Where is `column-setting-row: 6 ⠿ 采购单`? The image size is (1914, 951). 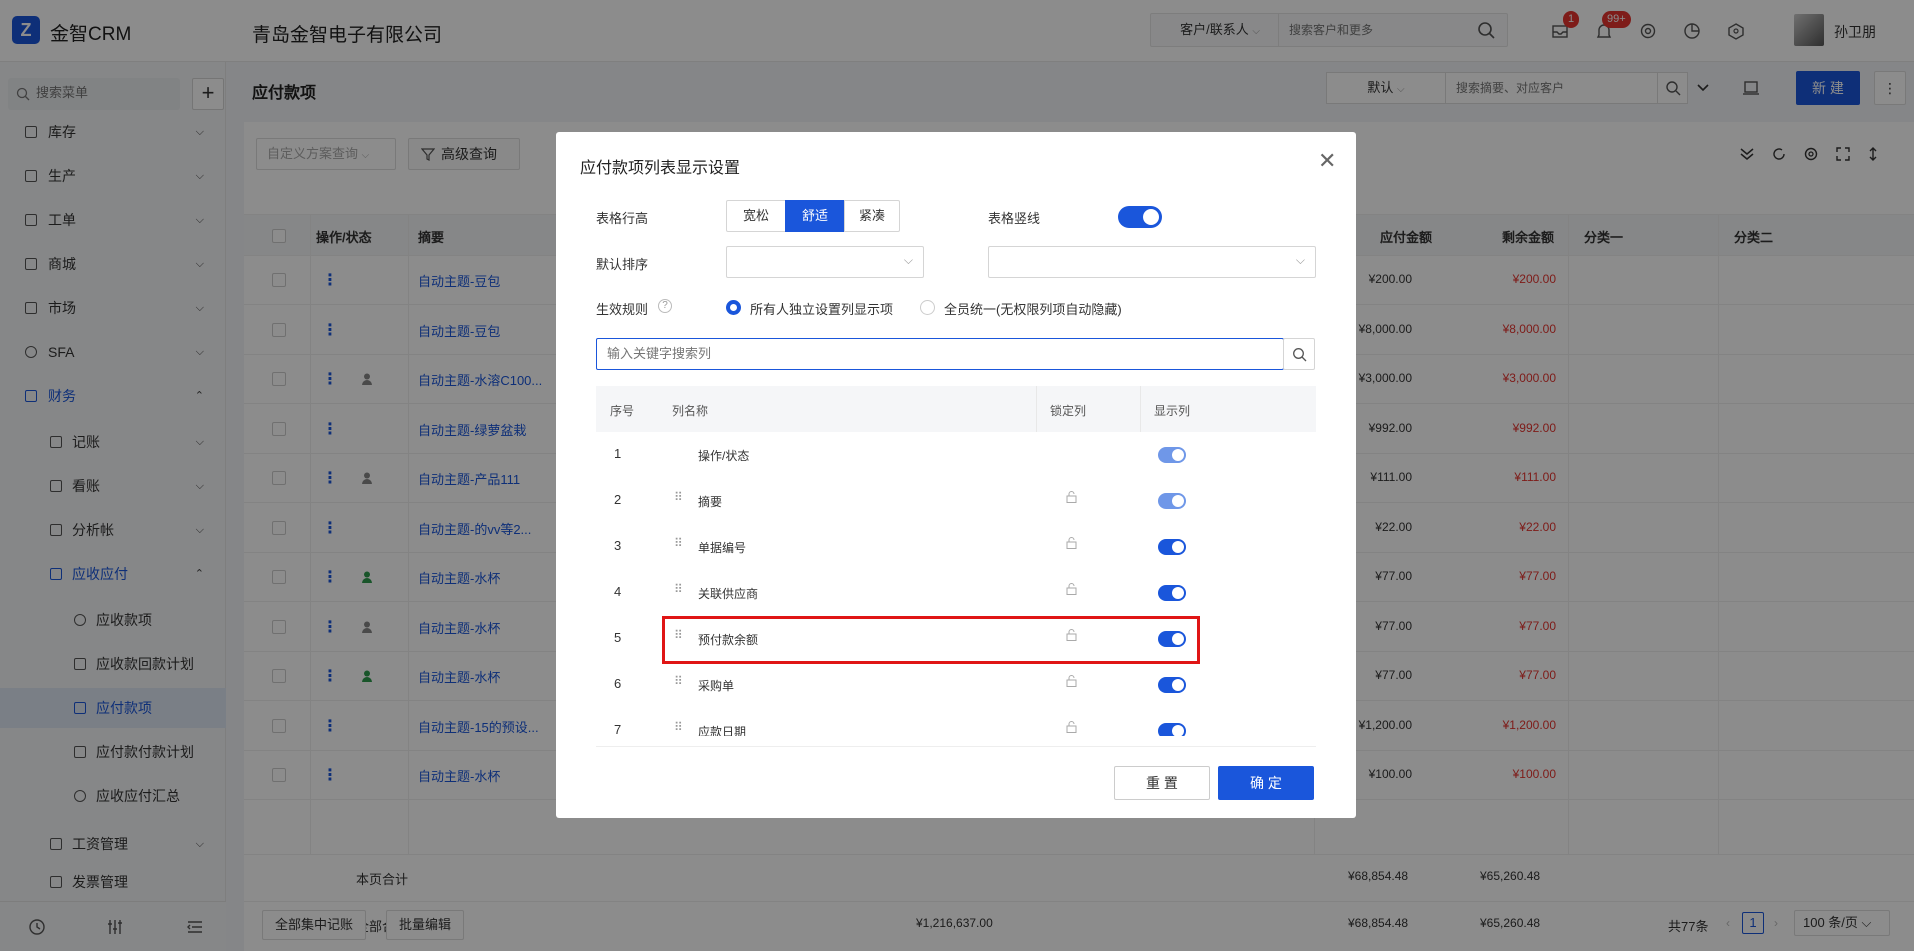
column-setting-row: 6 ⠿ 采购单 is located at coordinates (956, 685).